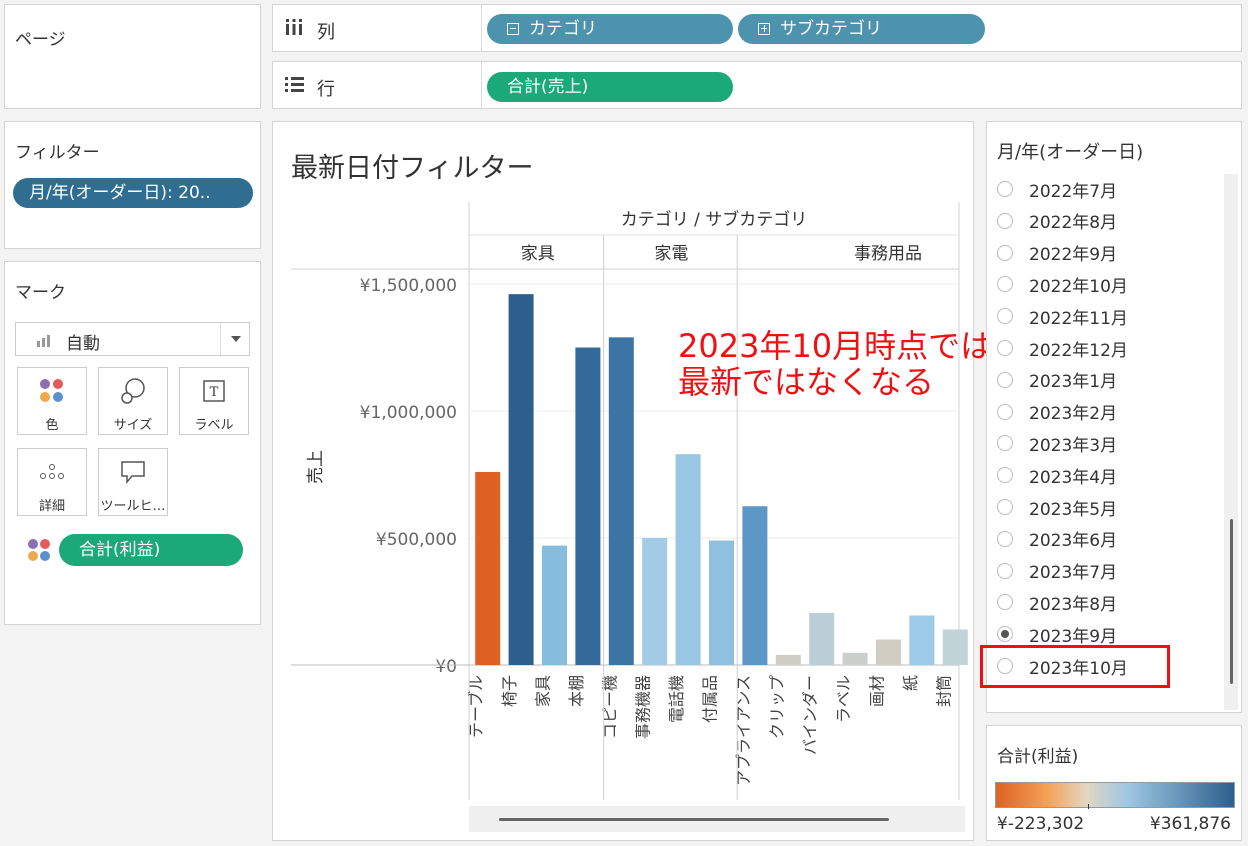 The height and width of the screenshot is (846, 1248). What do you see at coordinates (764, 29) in the screenshot?
I see `expand-icon` at bounding box center [764, 29].